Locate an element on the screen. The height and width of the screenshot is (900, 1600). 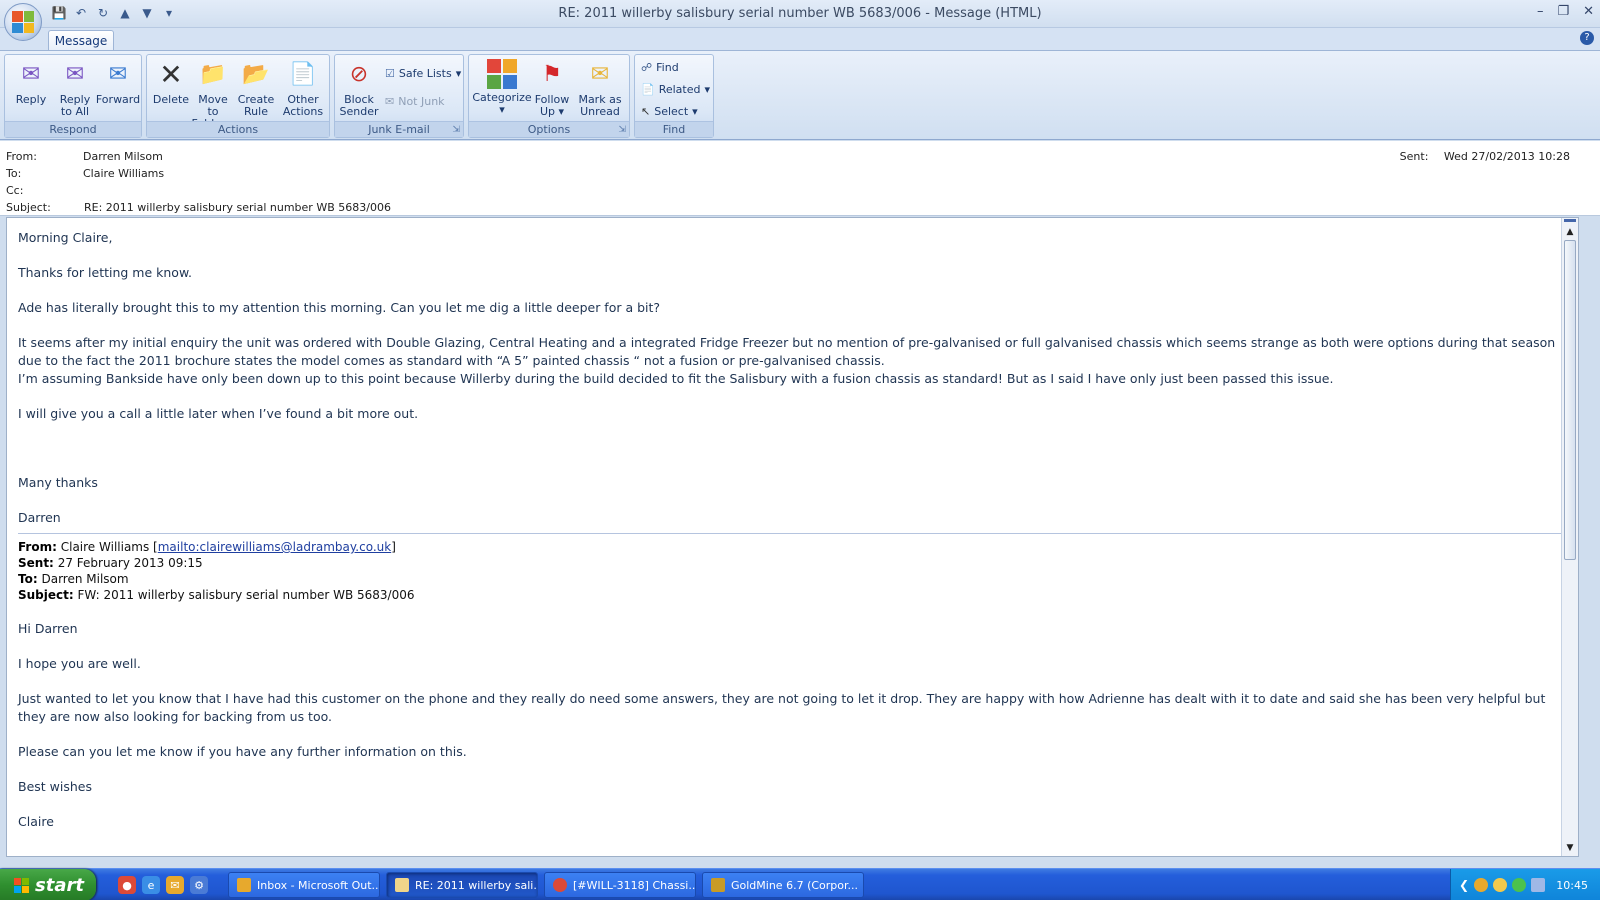
restore-icon: ❐ is located at coordinates (1563, 11).